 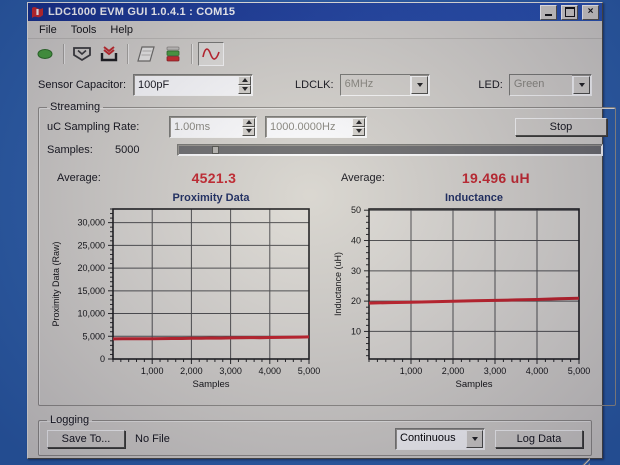 I want to click on inductance-average-value: 19.496 uH, so click(x=495, y=178).